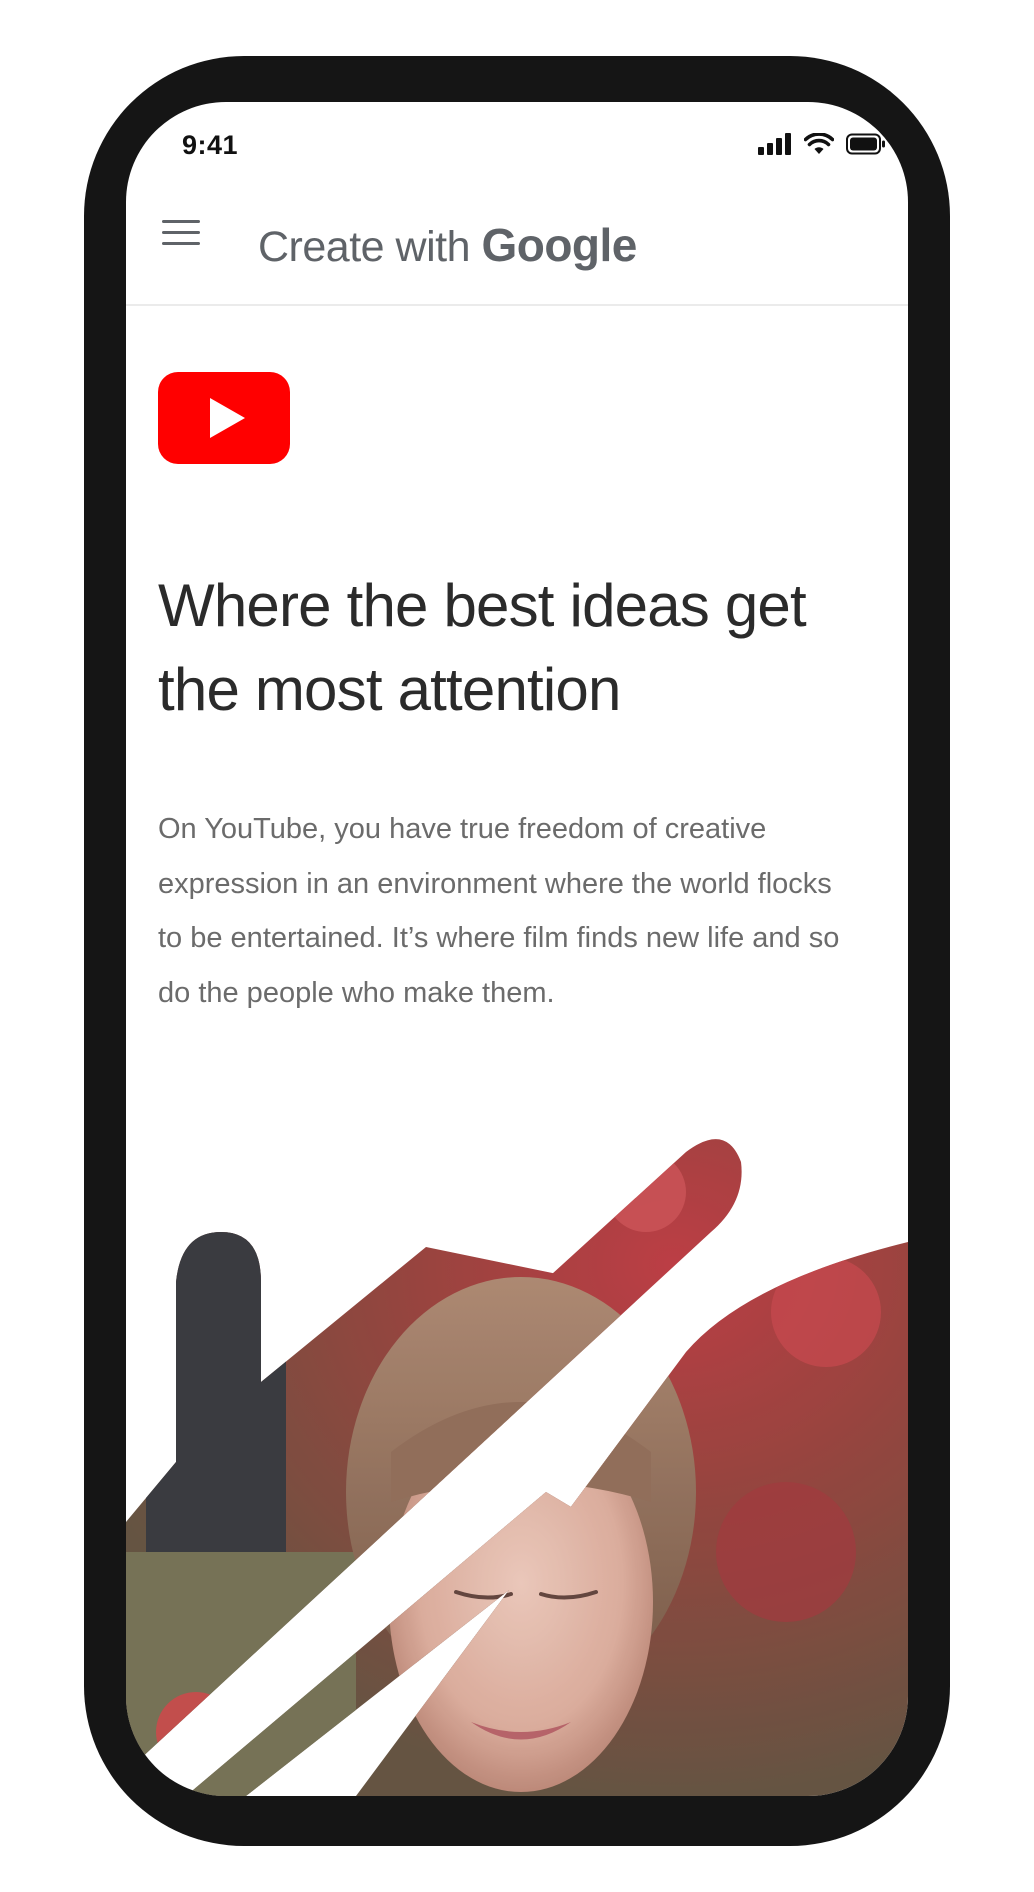  What do you see at coordinates (224, 418) in the screenshot?
I see `youtube-logo-icon` at bounding box center [224, 418].